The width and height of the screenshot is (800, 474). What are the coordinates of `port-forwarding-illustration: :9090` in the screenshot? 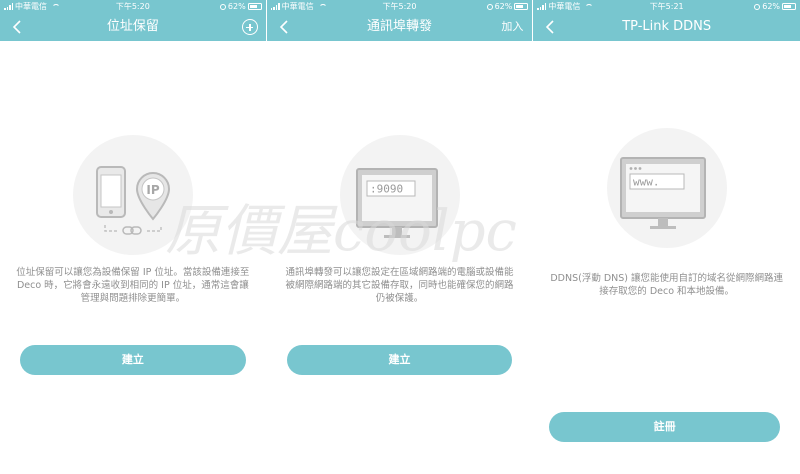 It's located at (399, 195).